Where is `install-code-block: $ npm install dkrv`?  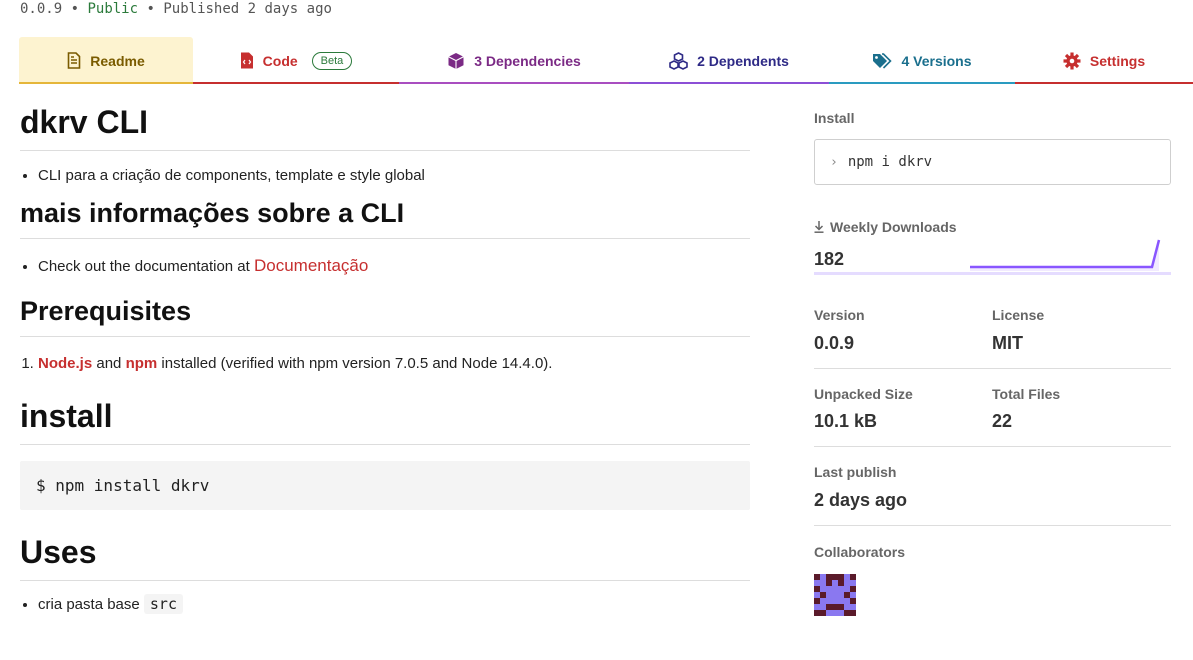
install-code-block: $ npm install dkrv is located at coordinates (385, 485).